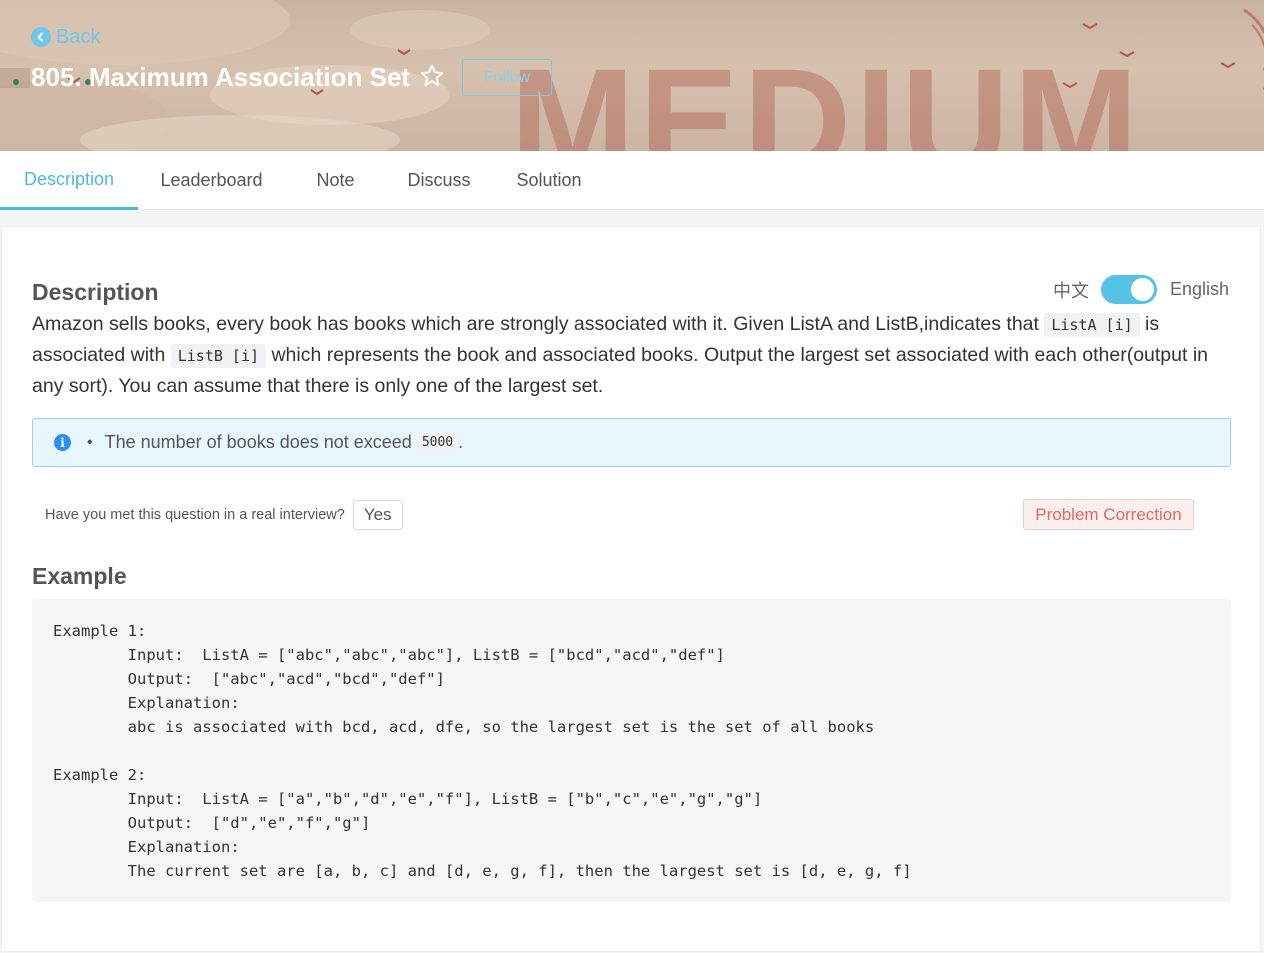 Image resolution: width=1264 pixels, height=953 pixels. Describe the element at coordinates (95, 292) in the screenshot. I see `description-heading: Description` at that location.